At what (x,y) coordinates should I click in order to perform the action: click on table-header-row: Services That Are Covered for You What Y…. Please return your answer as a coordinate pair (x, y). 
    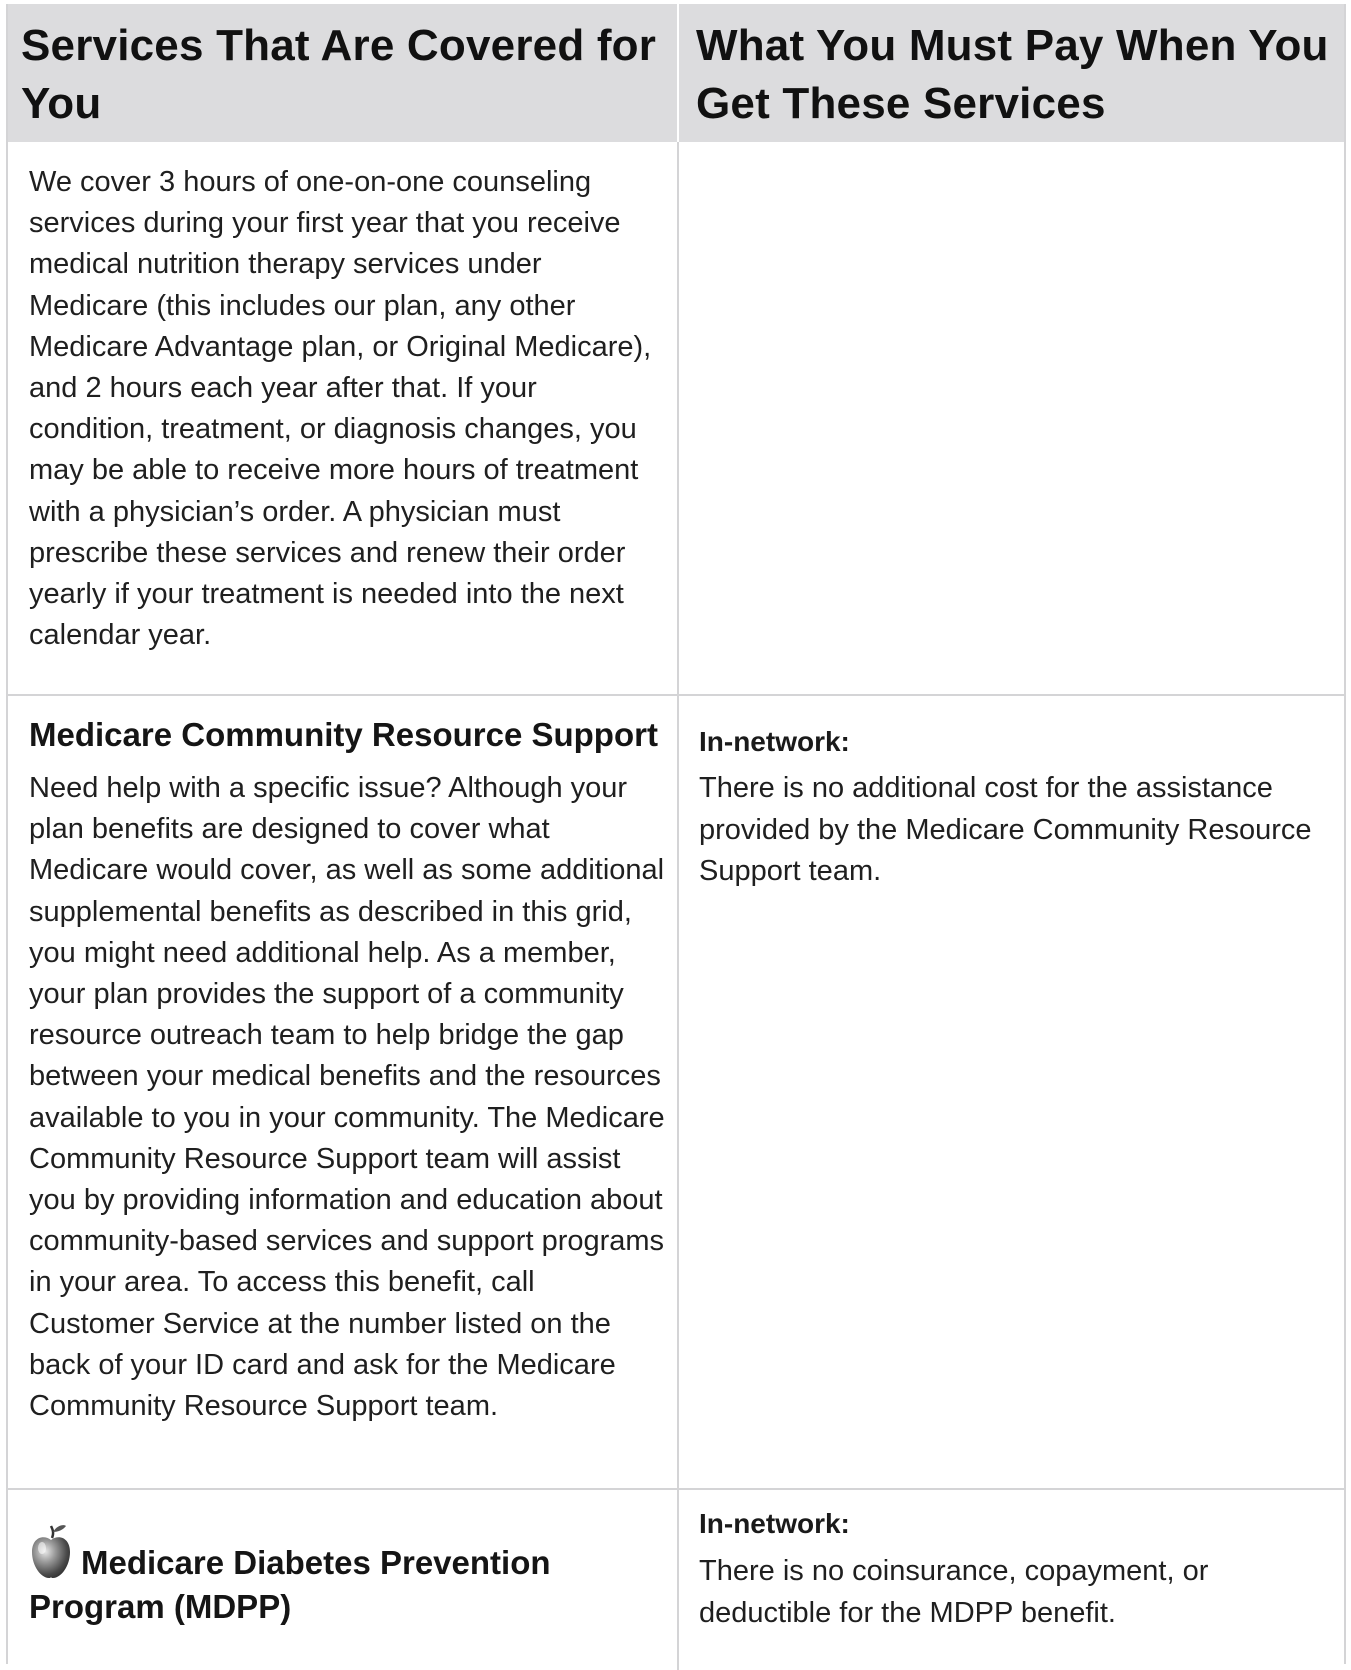
    Looking at the image, I should click on (676, 73).